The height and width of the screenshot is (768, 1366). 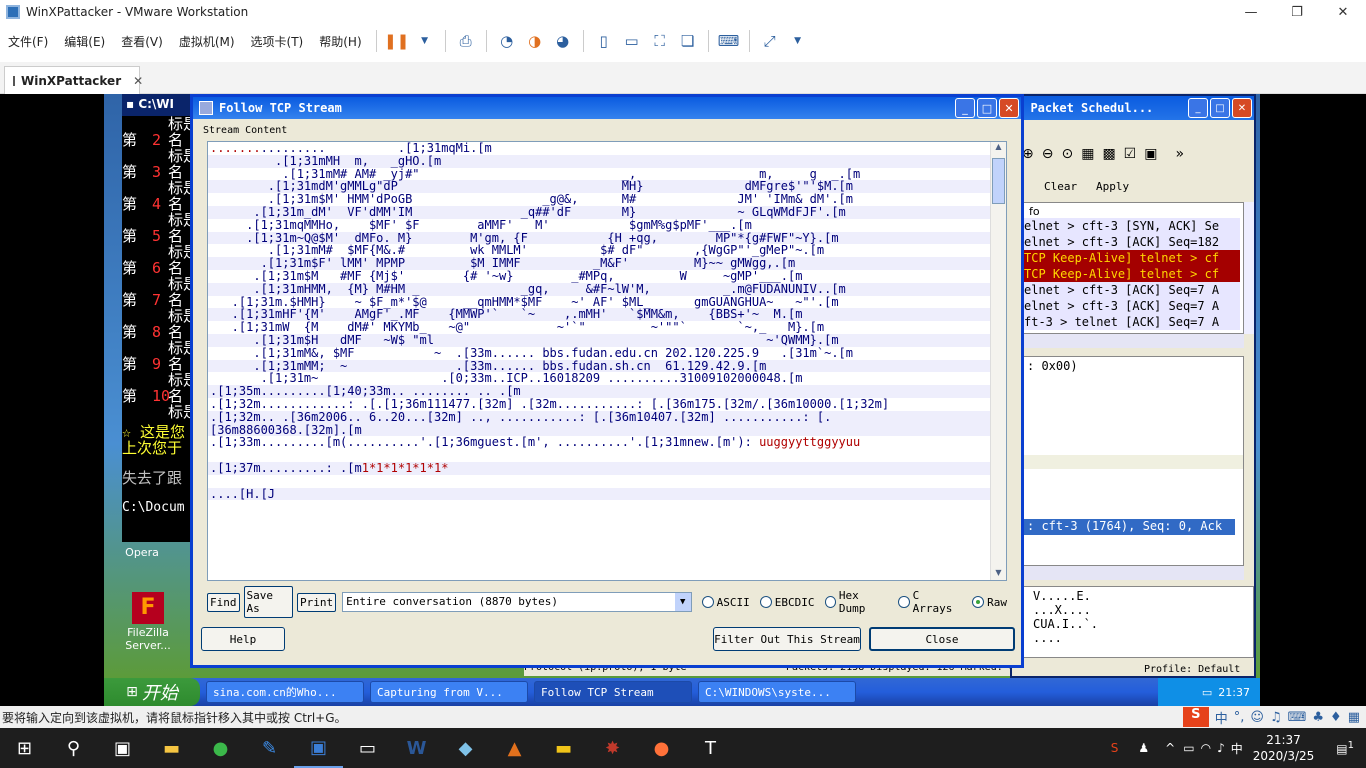 I want to click on revert-snapshot-icon: ◑, so click(x=535, y=41).